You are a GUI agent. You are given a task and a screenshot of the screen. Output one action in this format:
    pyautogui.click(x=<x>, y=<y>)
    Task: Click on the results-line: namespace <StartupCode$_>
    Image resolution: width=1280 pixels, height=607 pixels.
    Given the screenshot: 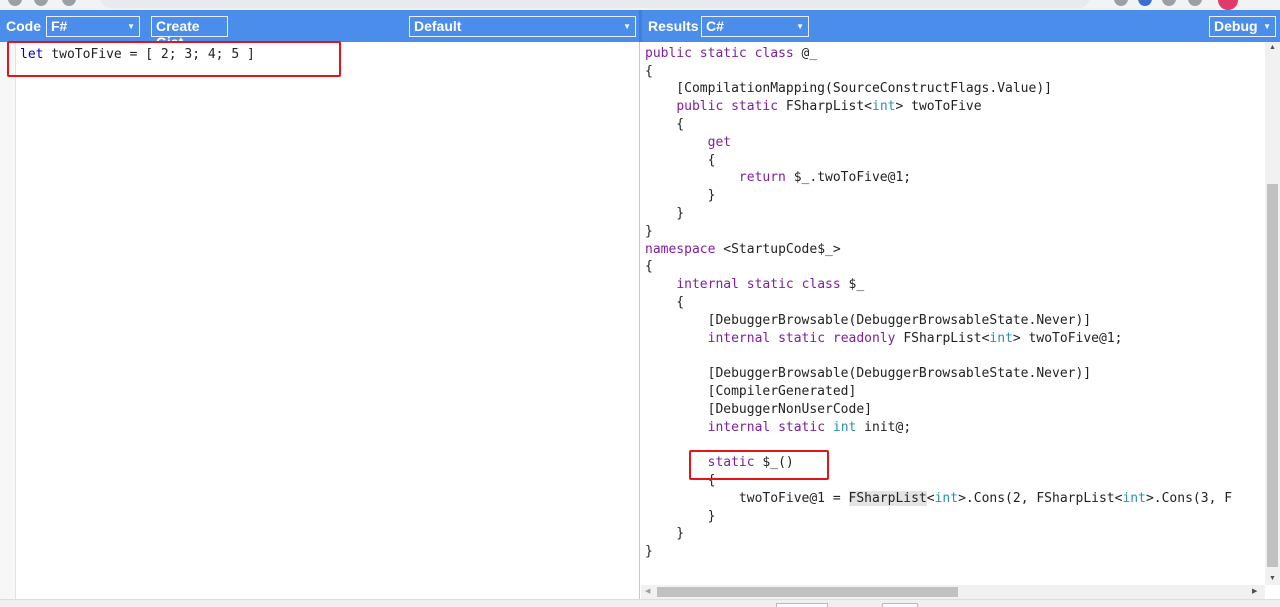 What is the action you would take?
    pyautogui.click(x=743, y=249)
    